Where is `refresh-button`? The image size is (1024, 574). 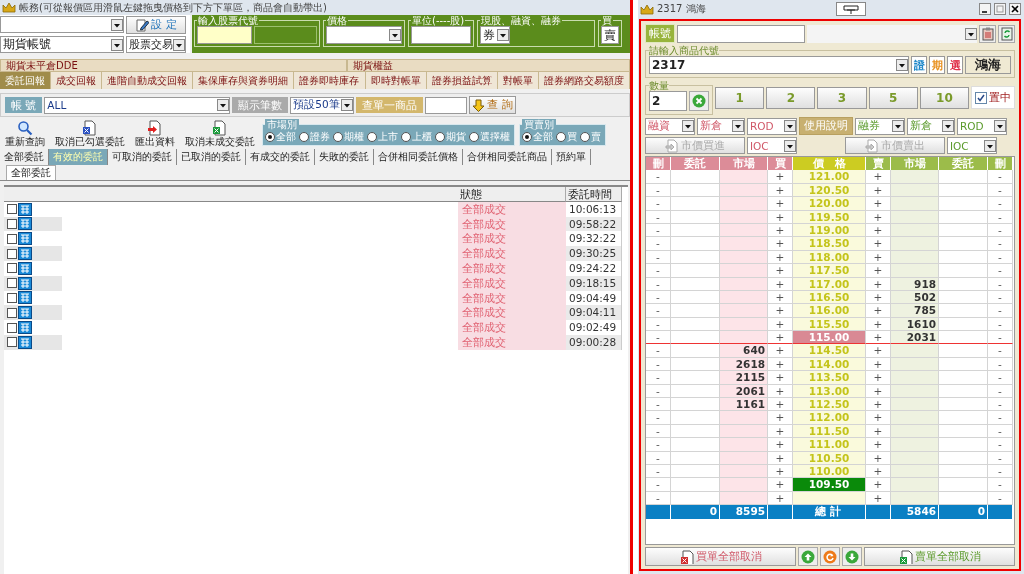 refresh-button is located at coordinates (1006, 33).